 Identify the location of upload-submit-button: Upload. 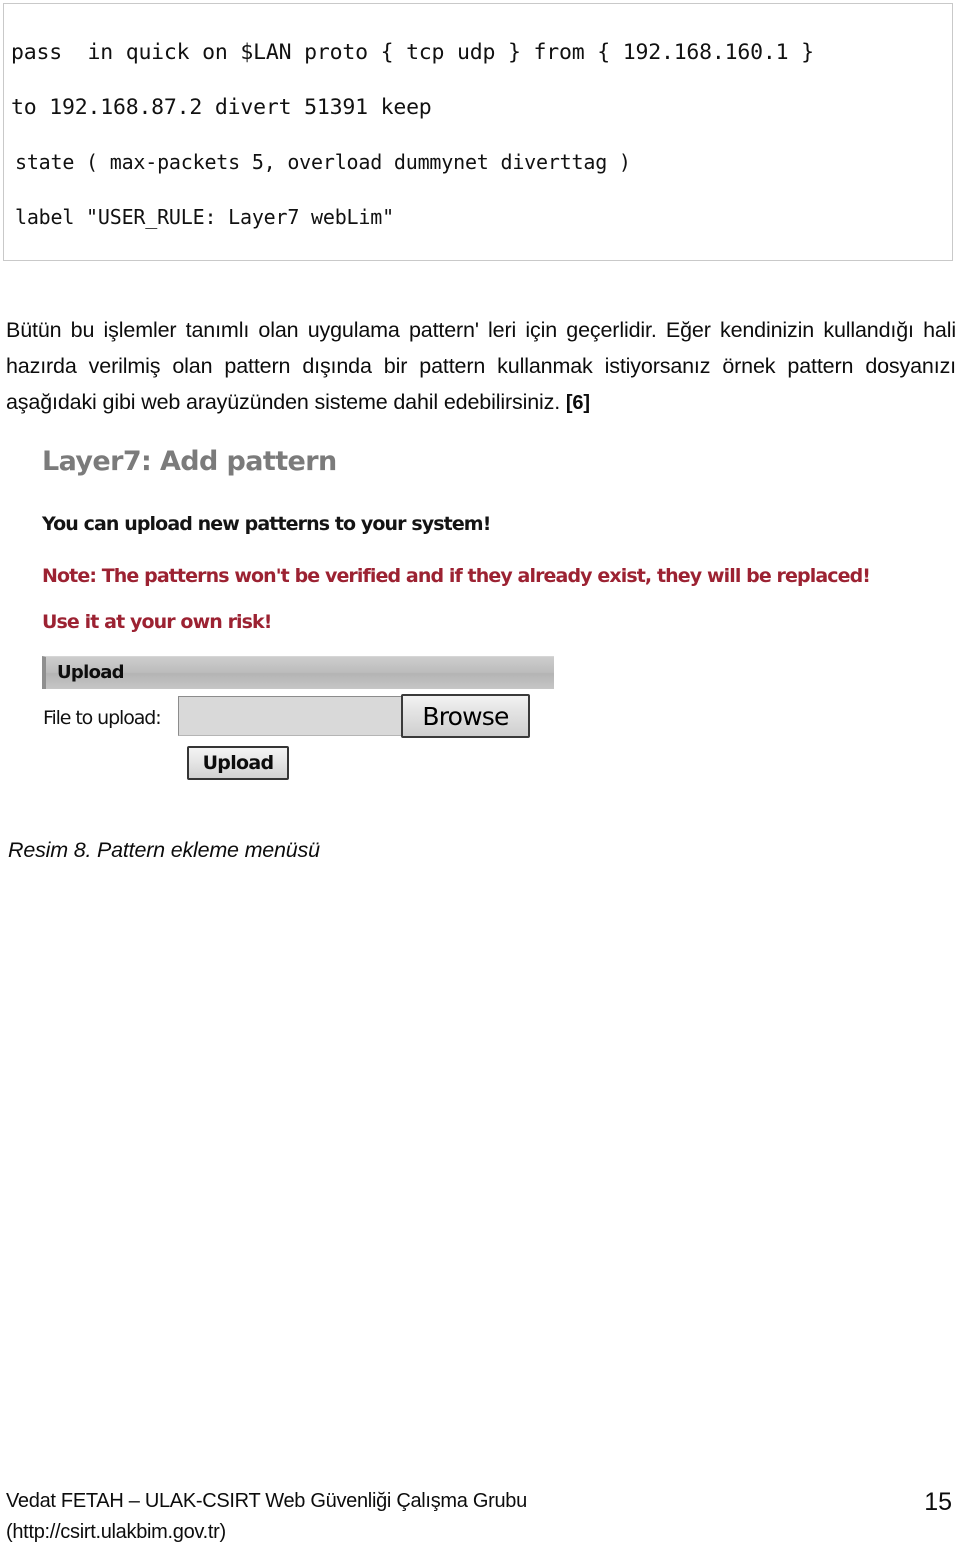
(238, 763).